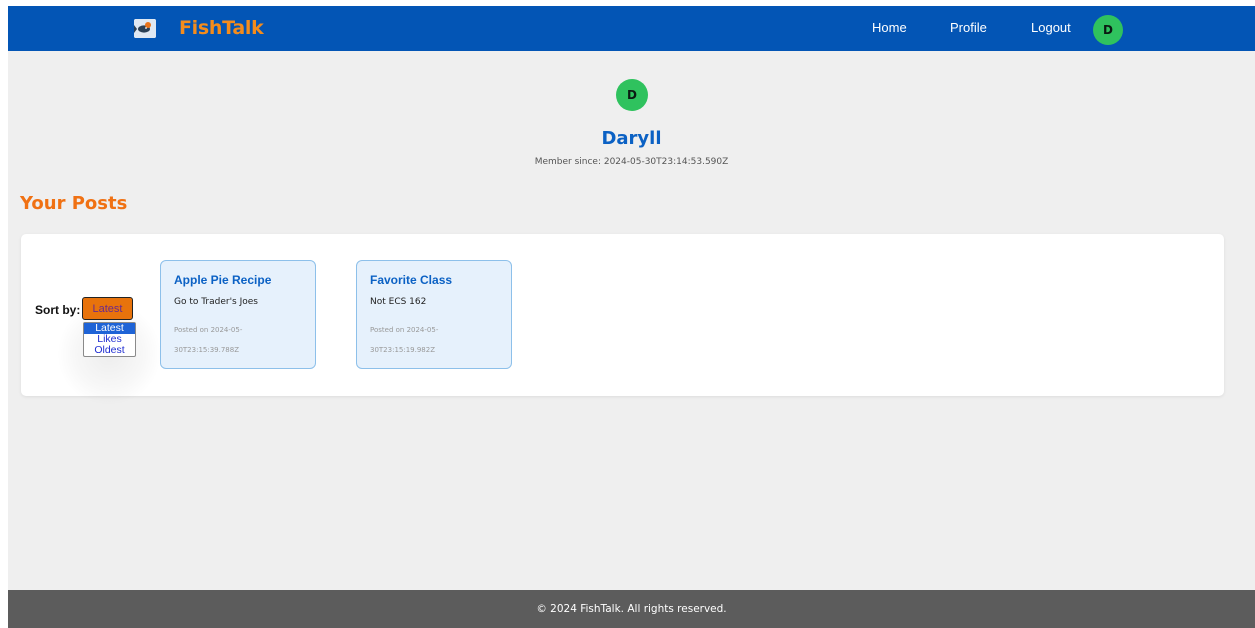 This screenshot has height=628, width=1255. Describe the element at coordinates (631, 162) in the screenshot. I see `member-since: Member since: 2024-05-30T23:14:53.590Z` at that location.